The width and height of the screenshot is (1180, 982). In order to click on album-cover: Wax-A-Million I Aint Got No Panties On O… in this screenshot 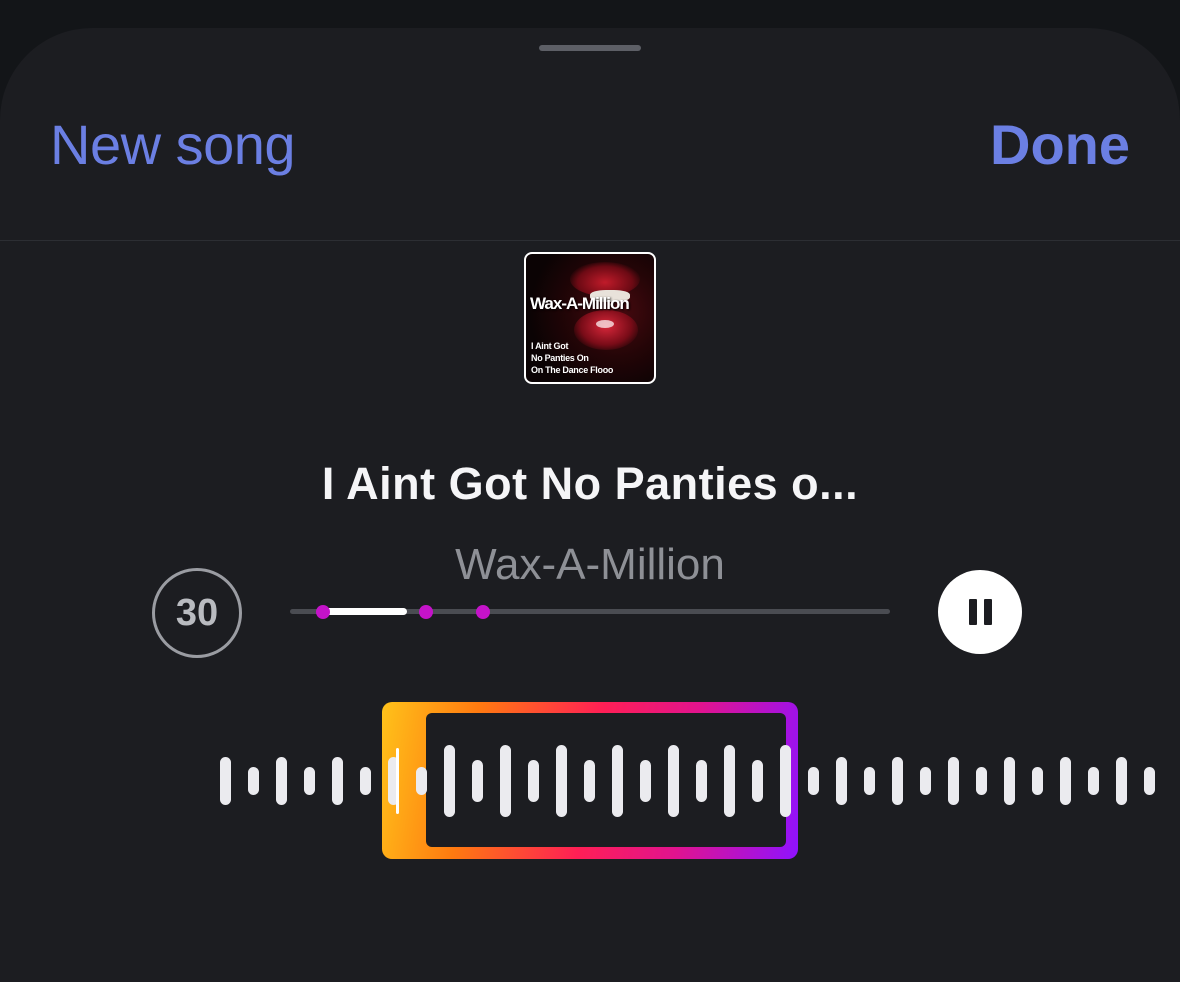, I will do `click(590, 318)`.